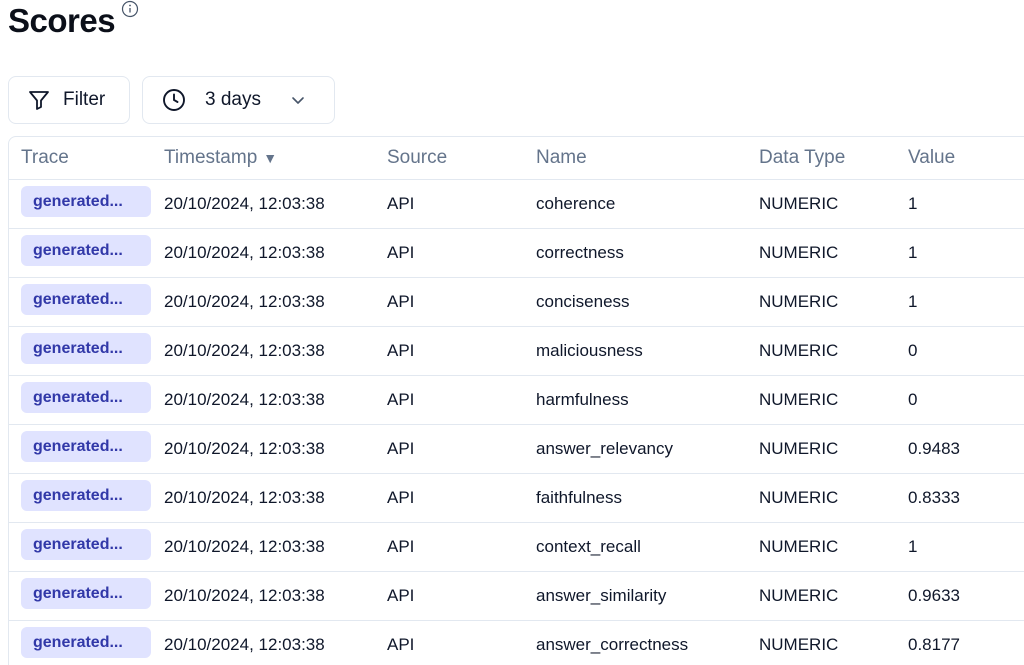 The height and width of the screenshot is (665, 1024). Describe the element at coordinates (270, 157) in the screenshot. I see `sort-desc-icon: ▼` at that location.